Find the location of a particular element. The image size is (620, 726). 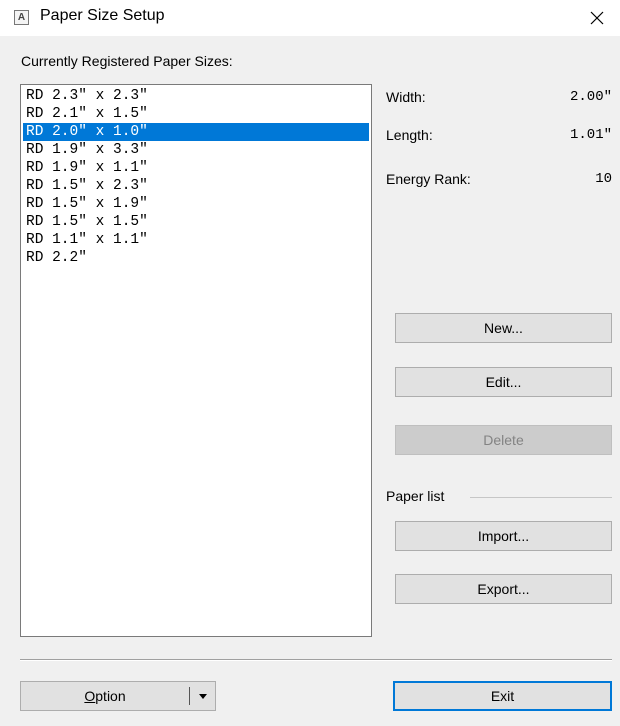

list-item: RD 1.5" x 1.9" is located at coordinates (196, 204).